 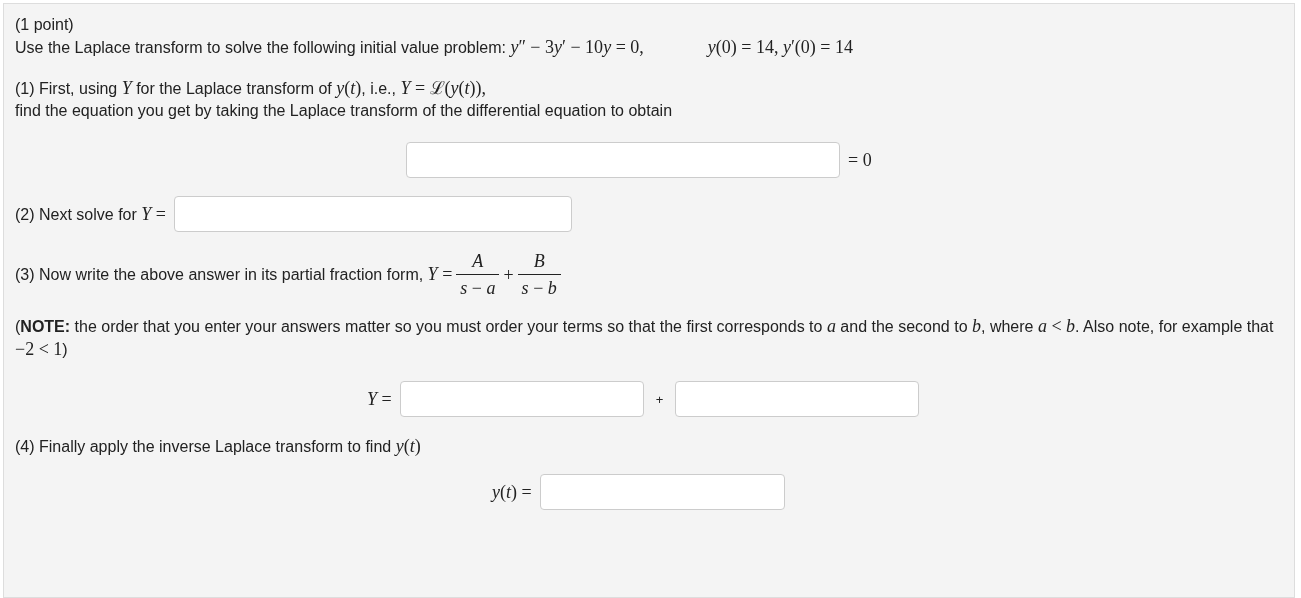 What do you see at coordinates (344, 111) in the screenshot?
I see `instruction-text: find the equation you get by taking the Laplace transform of the differential equation to obtain` at bounding box center [344, 111].